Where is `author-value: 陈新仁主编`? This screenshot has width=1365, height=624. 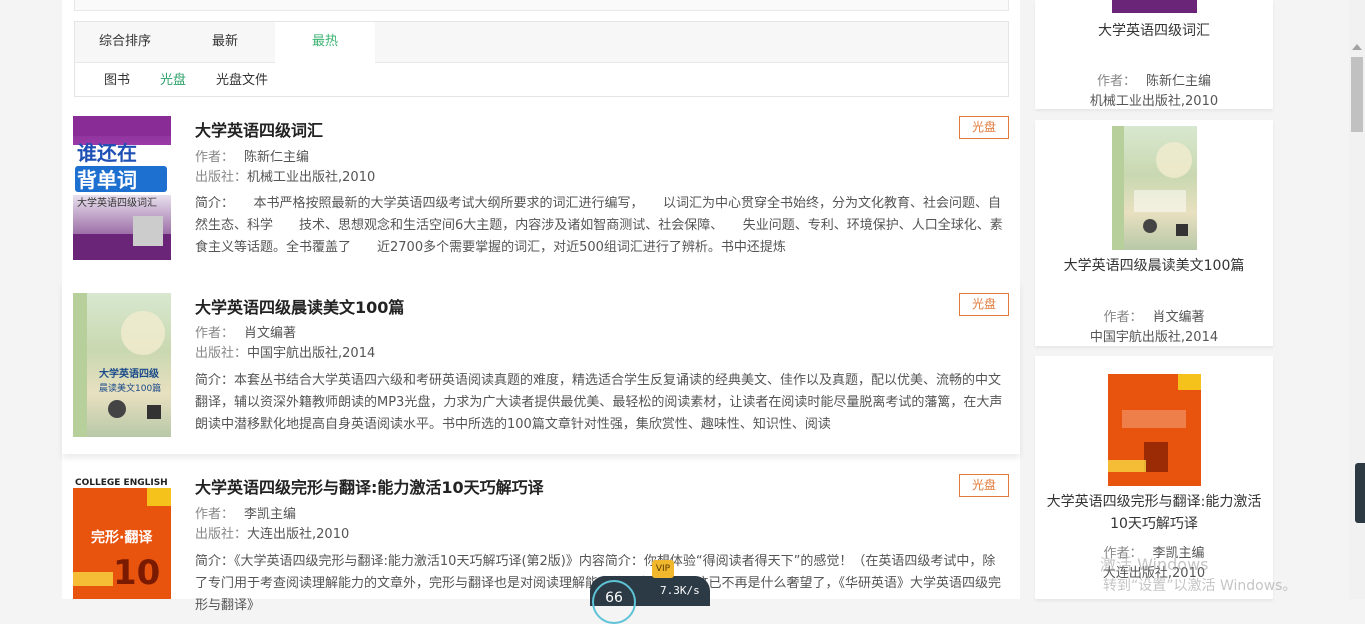 author-value: 陈新仁主编 is located at coordinates (277, 157).